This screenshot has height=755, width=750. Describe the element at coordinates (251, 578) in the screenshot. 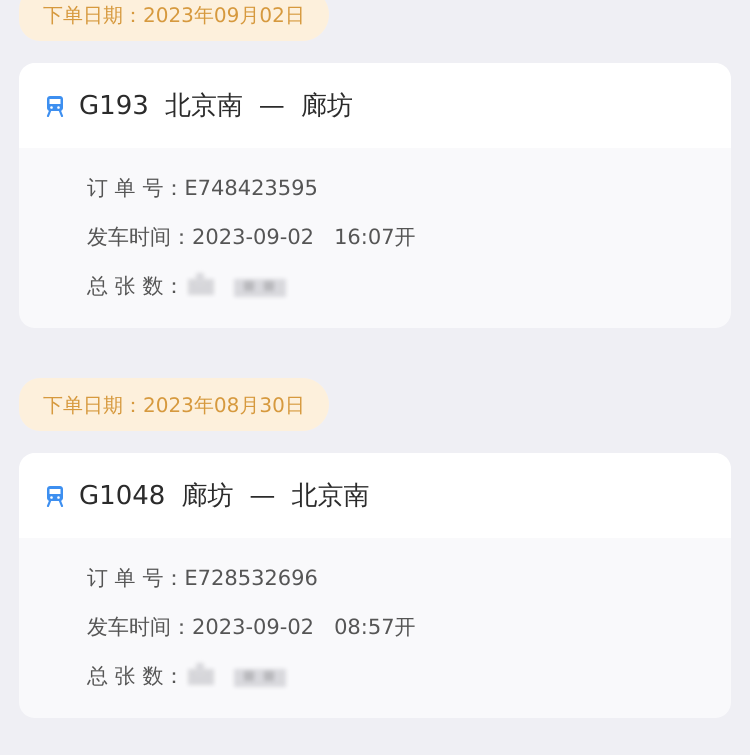

I see `field-value: E728532696` at that location.